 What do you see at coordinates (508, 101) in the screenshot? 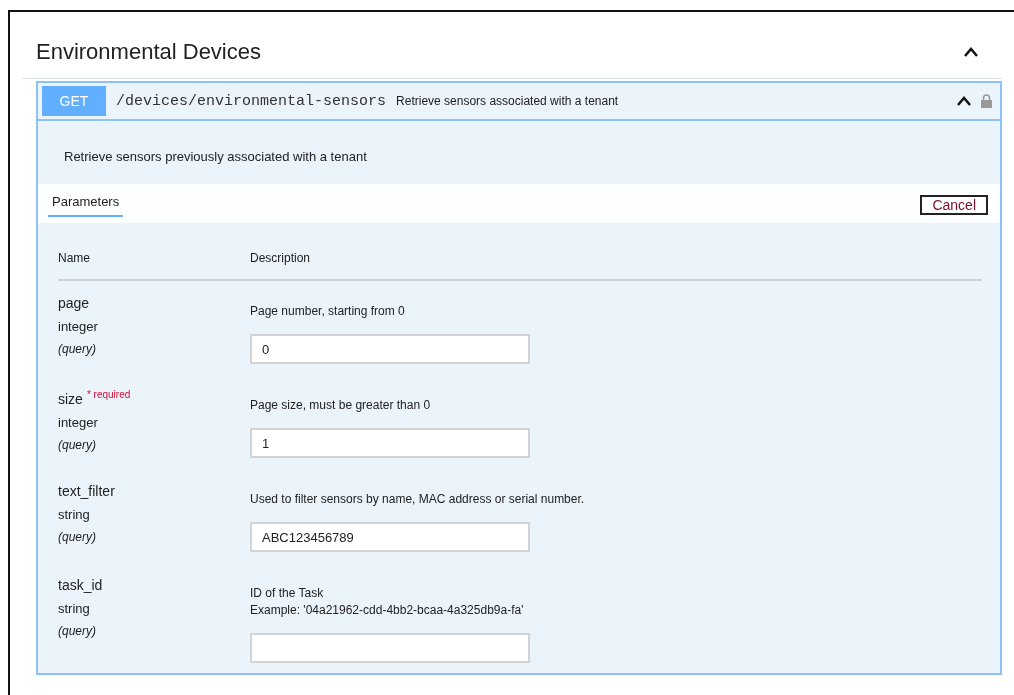
I see `endpoint-summary: Retrieve sensors associated with a tenant` at bounding box center [508, 101].